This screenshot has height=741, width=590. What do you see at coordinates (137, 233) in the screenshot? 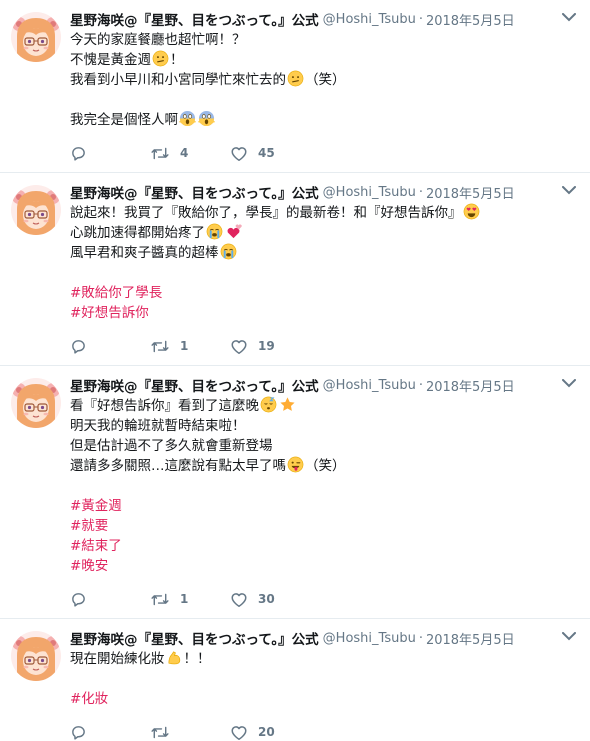
I see `text-segment: 心跳加速得都開始疼了` at bounding box center [137, 233].